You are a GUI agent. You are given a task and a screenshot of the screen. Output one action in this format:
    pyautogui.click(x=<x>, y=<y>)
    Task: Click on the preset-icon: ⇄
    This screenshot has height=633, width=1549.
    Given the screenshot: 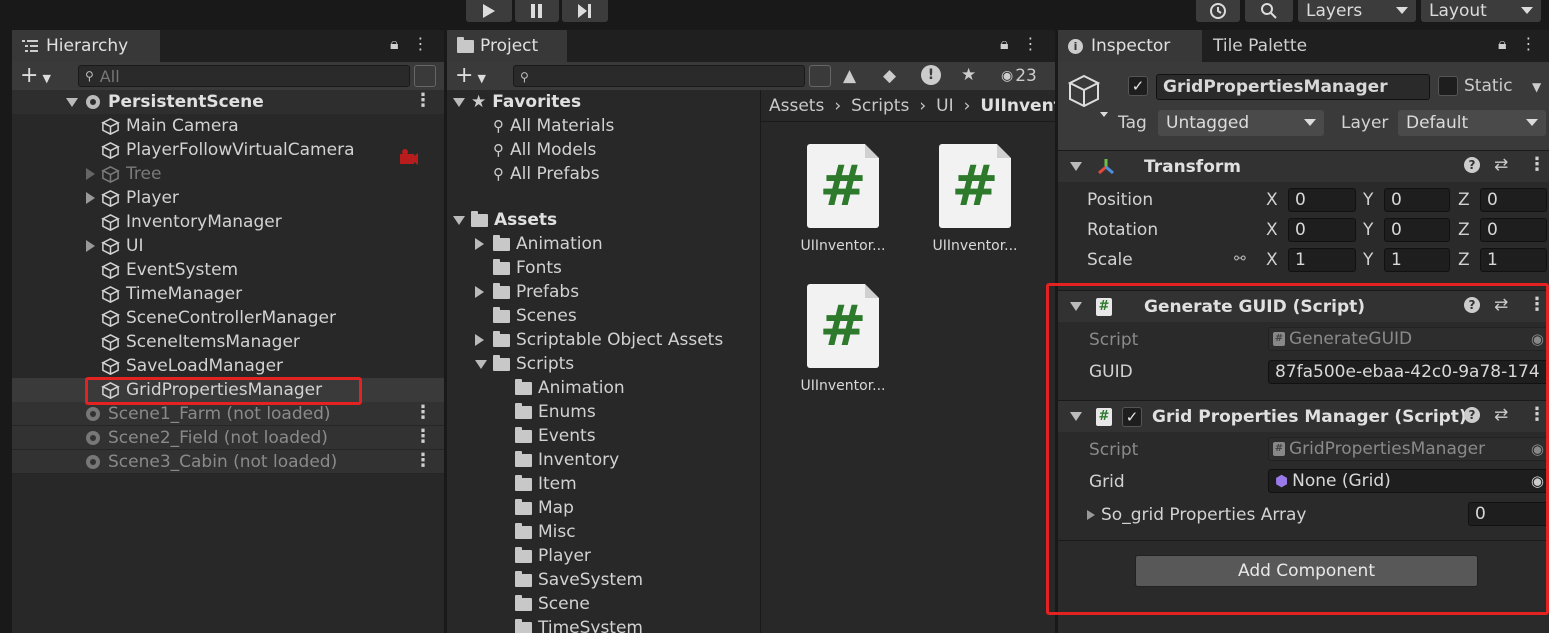 What is the action you would take?
    pyautogui.click(x=1501, y=165)
    